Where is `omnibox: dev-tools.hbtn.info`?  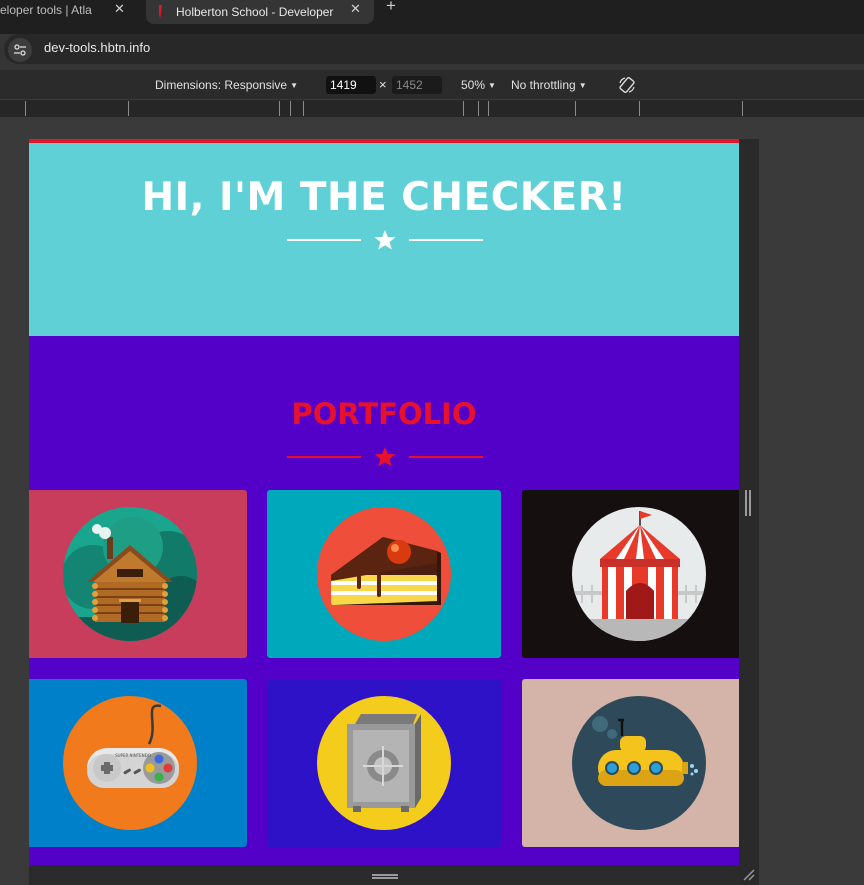
omnibox: dev-tools.hbtn.info is located at coordinates (434, 49).